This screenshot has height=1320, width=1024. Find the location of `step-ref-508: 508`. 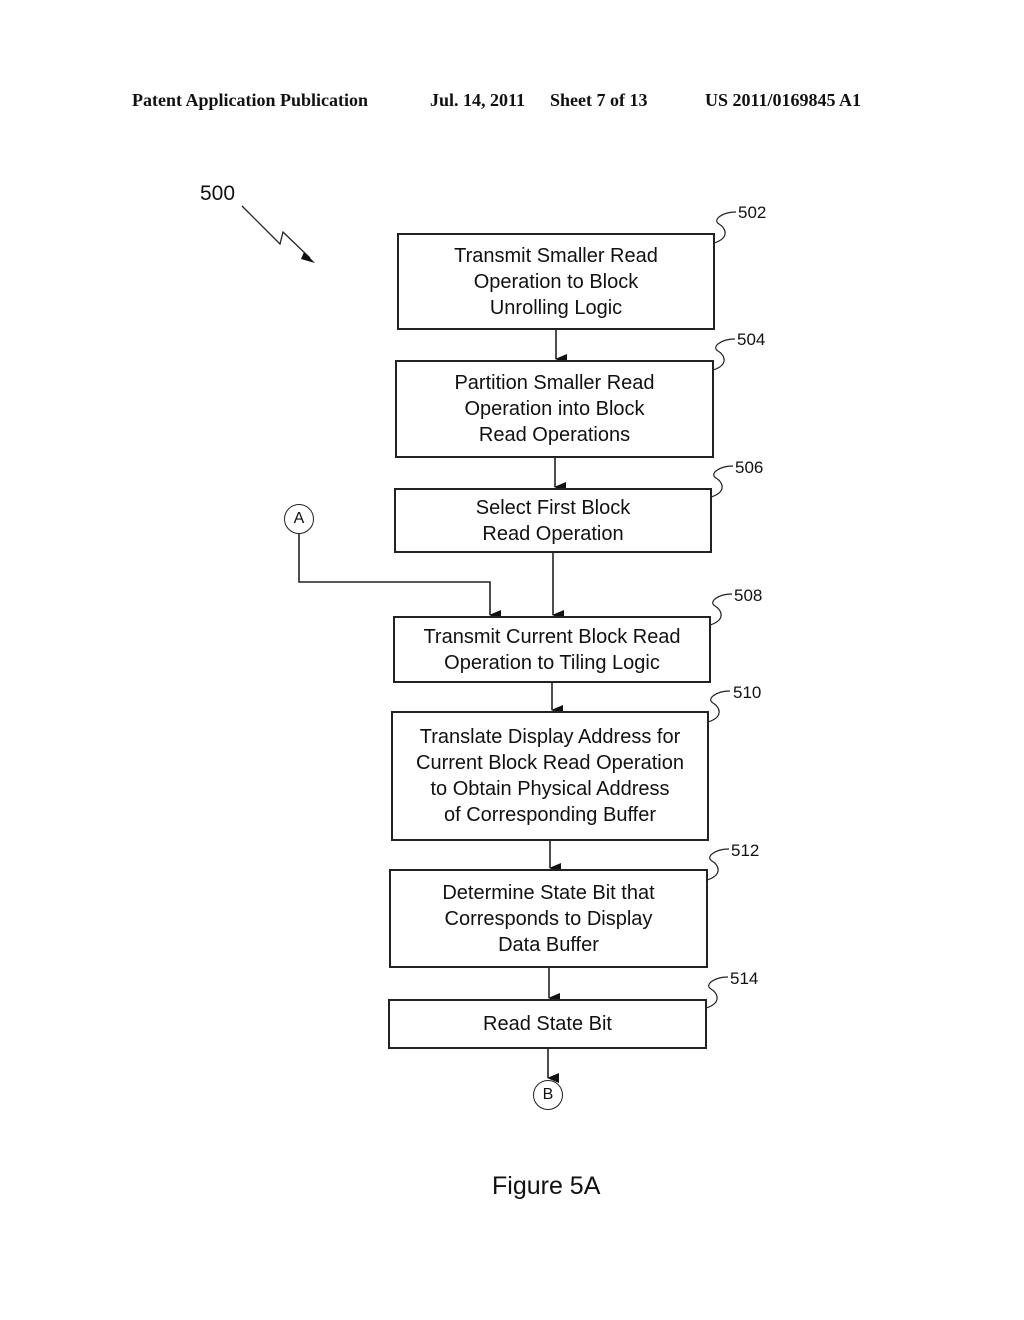

step-ref-508: 508 is located at coordinates (748, 595).